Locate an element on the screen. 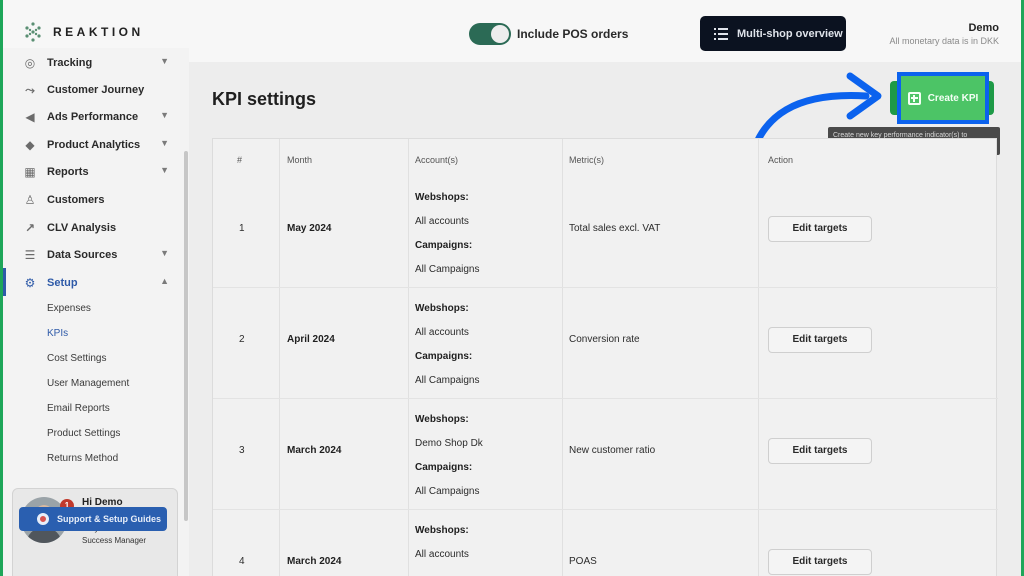 The height and width of the screenshot is (576, 1024). brand-logo: REAKTION is located at coordinates (83, 32).